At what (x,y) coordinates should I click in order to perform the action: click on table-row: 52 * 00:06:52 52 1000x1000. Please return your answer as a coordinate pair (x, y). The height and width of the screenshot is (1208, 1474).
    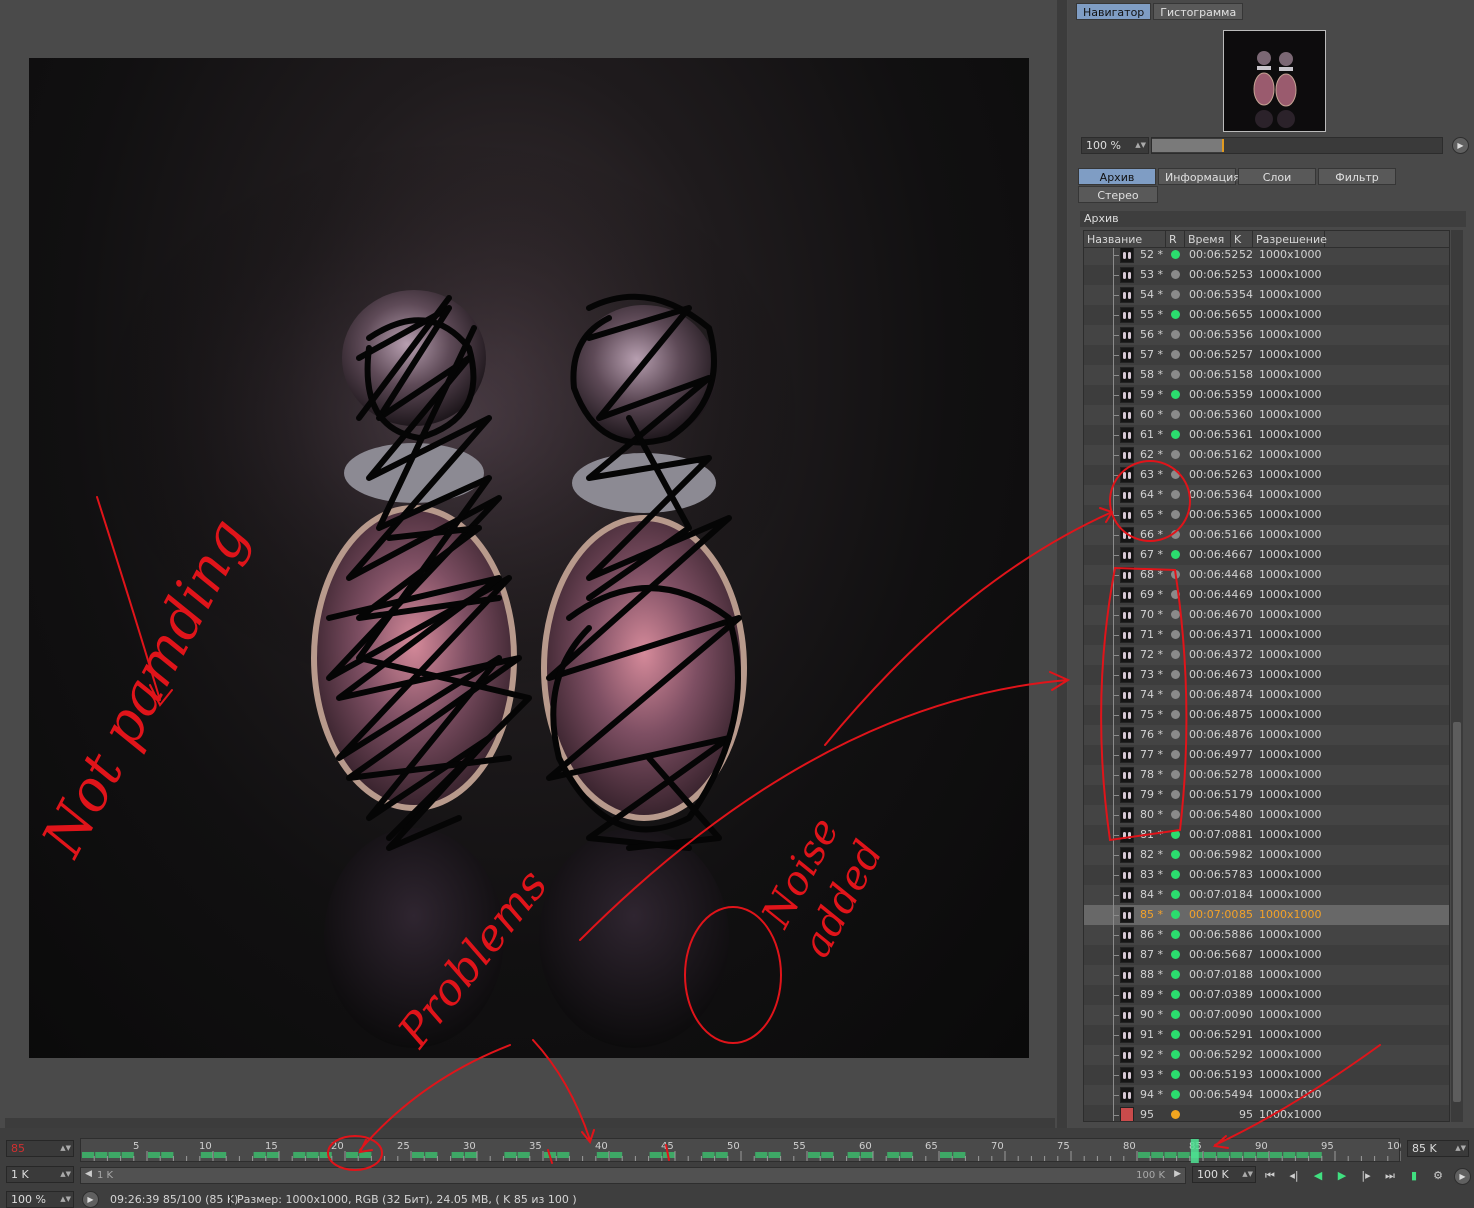
    Looking at the image, I should click on (1266, 255).